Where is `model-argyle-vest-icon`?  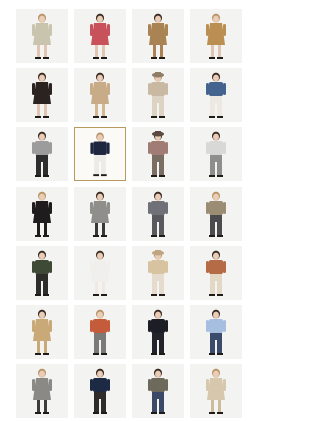
model-argyle-vest-icon is located at coordinates (216, 214).